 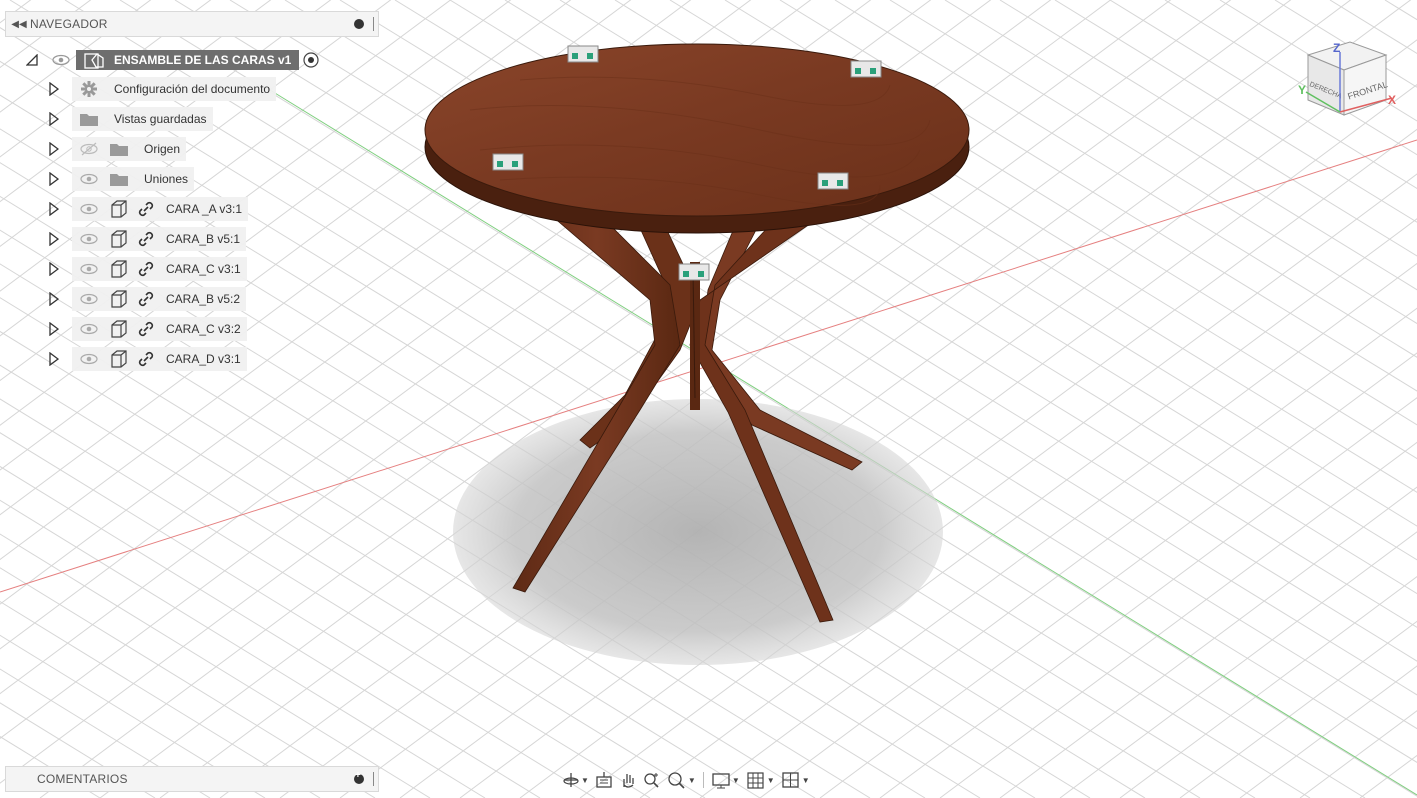 What do you see at coordinates (159, 239) in the screenshot?
I see `tree-item-body: CARA_B v5:1` at bounding box center [159, 239].